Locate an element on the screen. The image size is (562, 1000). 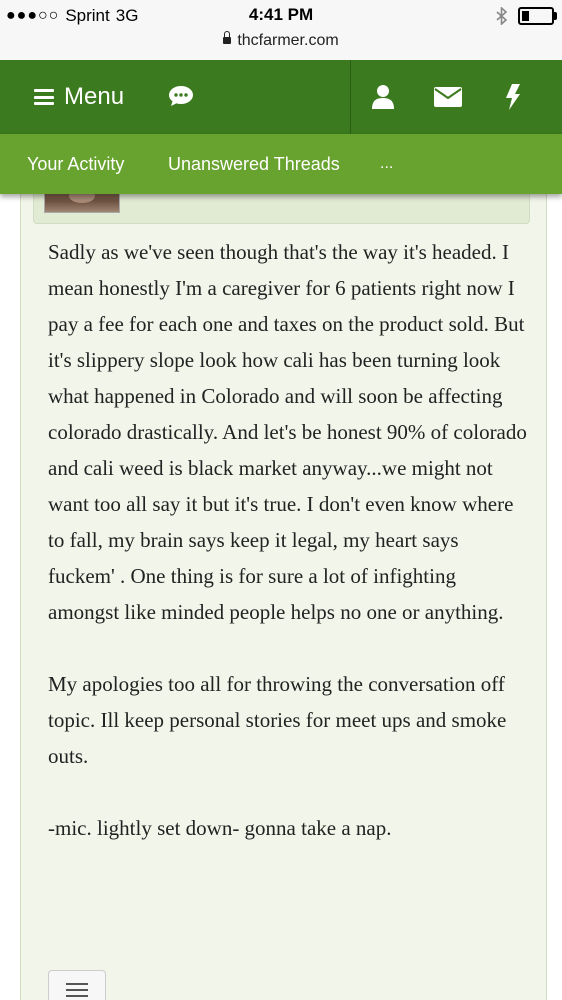
menu-label: Menu is located at coordinates (94, 96).